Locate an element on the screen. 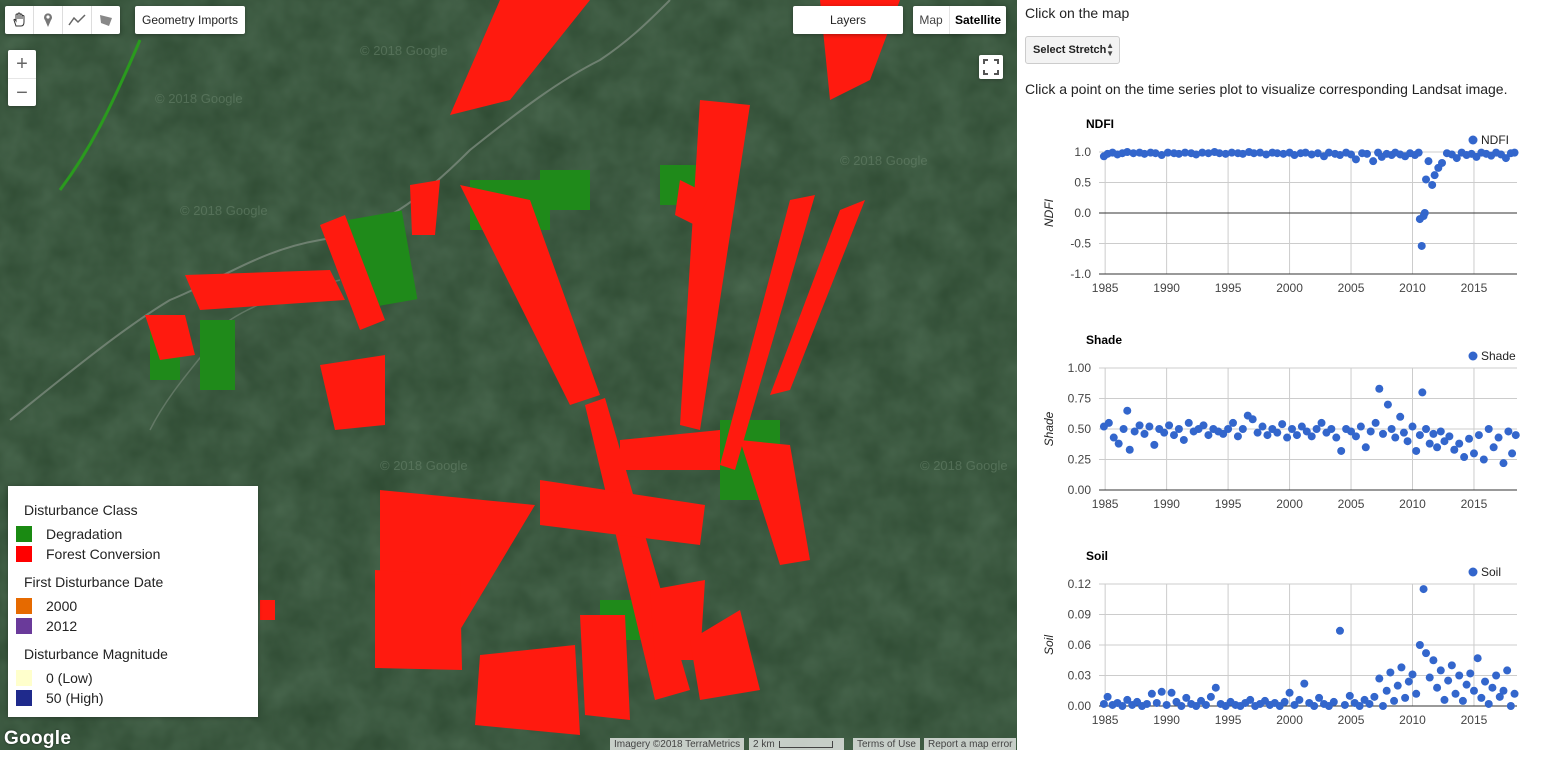  x-tick-label: 2005 is located at coordinates (1351, 288).